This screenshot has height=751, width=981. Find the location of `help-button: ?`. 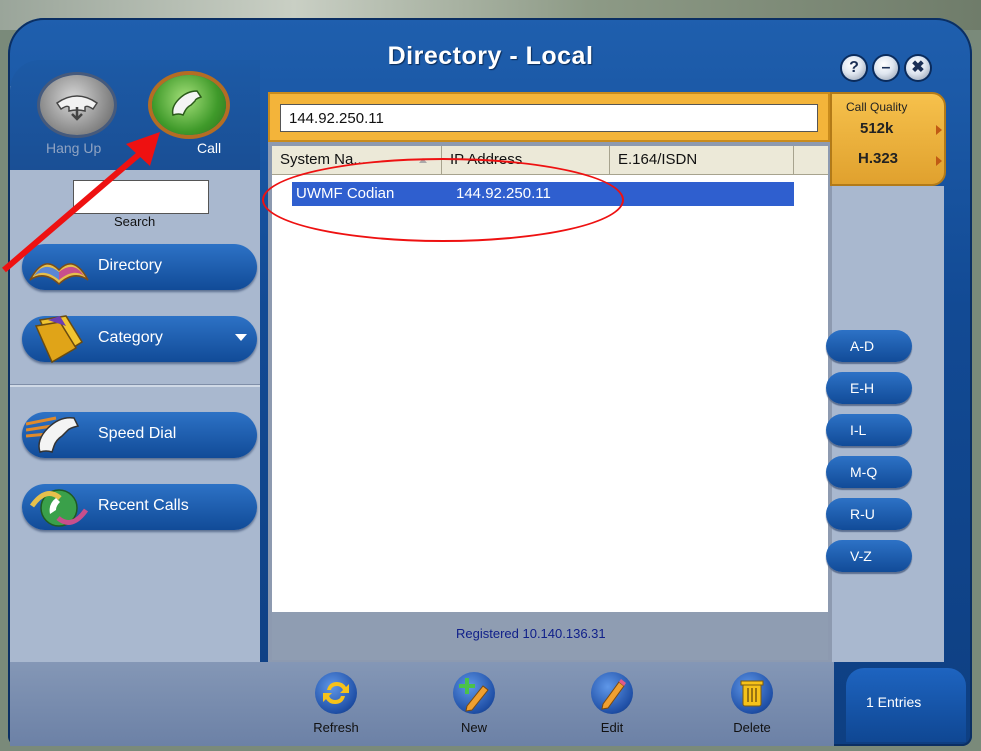

help-button: ? is located at coordinates (854, 68).